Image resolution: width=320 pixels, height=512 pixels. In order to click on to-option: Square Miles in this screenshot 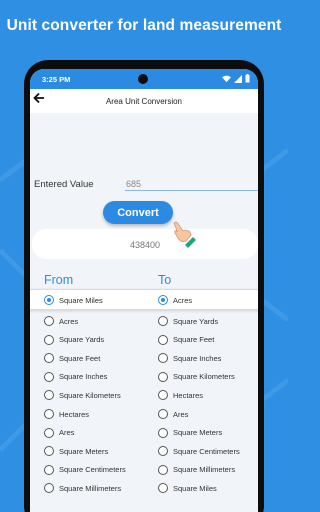, I will do `click(187, 488)`.